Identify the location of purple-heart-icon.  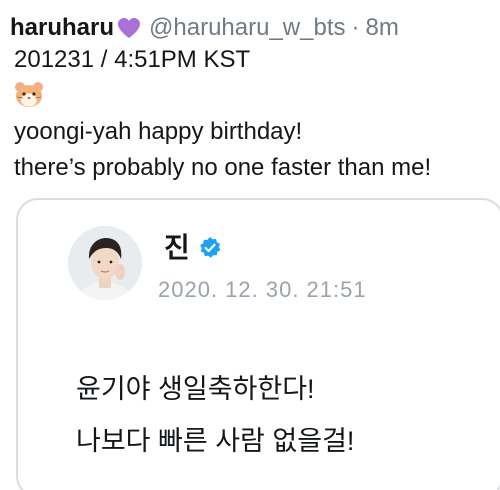
(129, 28).